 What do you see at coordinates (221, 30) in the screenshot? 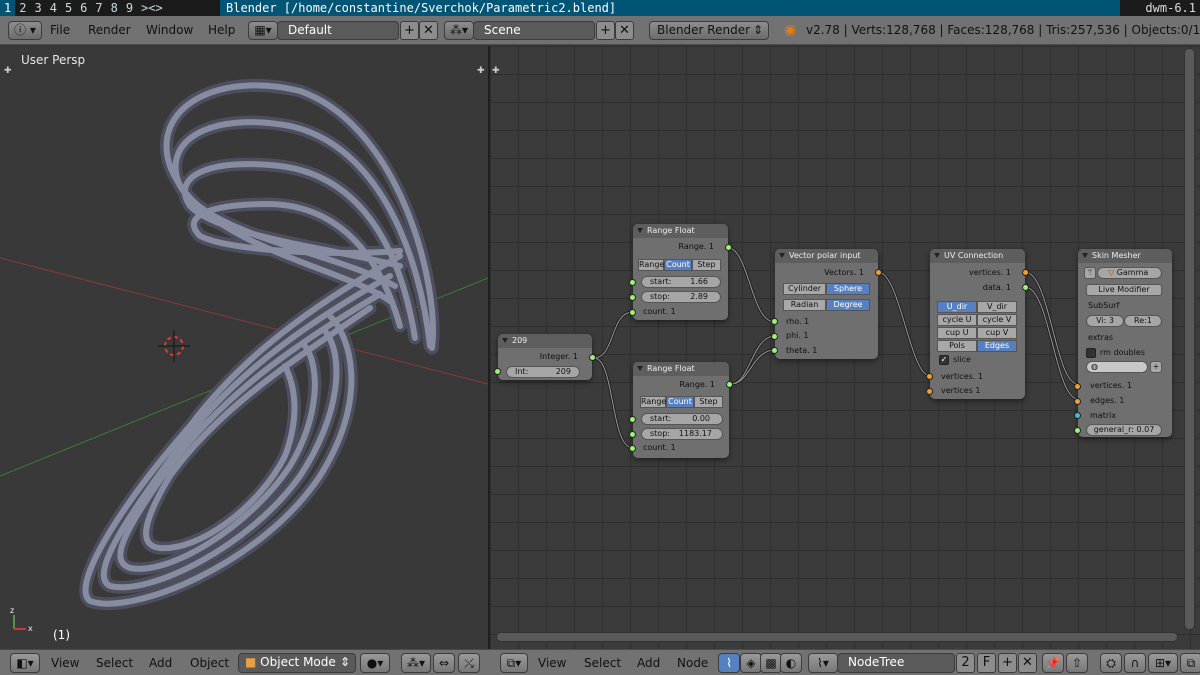
I see `menu-help: Help` at bounding box center [221, 30].